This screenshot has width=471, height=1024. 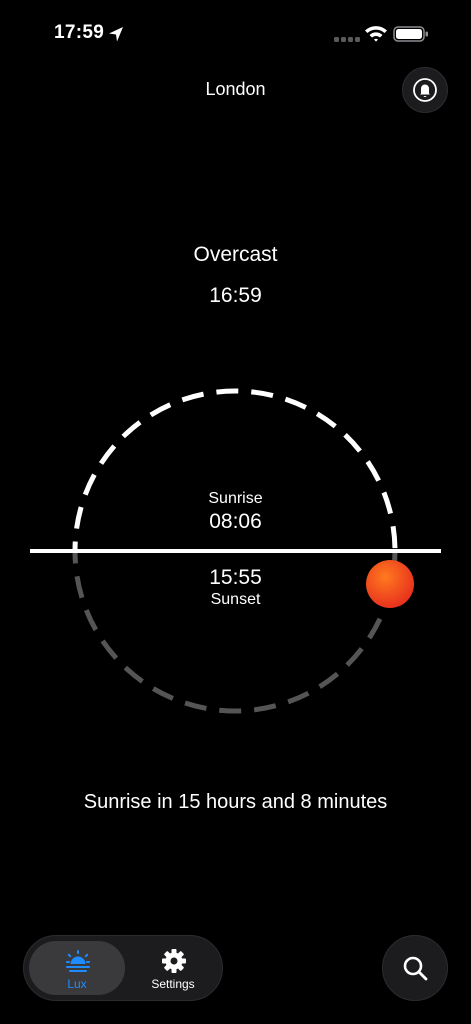 What do you see at coordinates (235, 89) in the screenshot?
I see `city-name: London` at bounding box center [235, 89].